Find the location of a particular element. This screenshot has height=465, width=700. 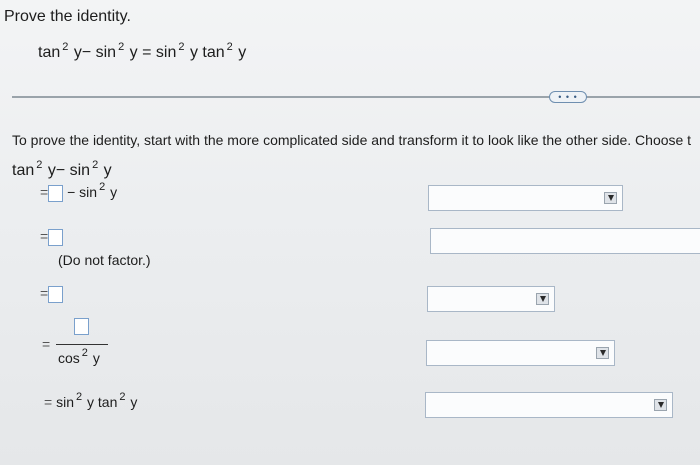

step-4-numerator-box is located at coordinates (81, 327).